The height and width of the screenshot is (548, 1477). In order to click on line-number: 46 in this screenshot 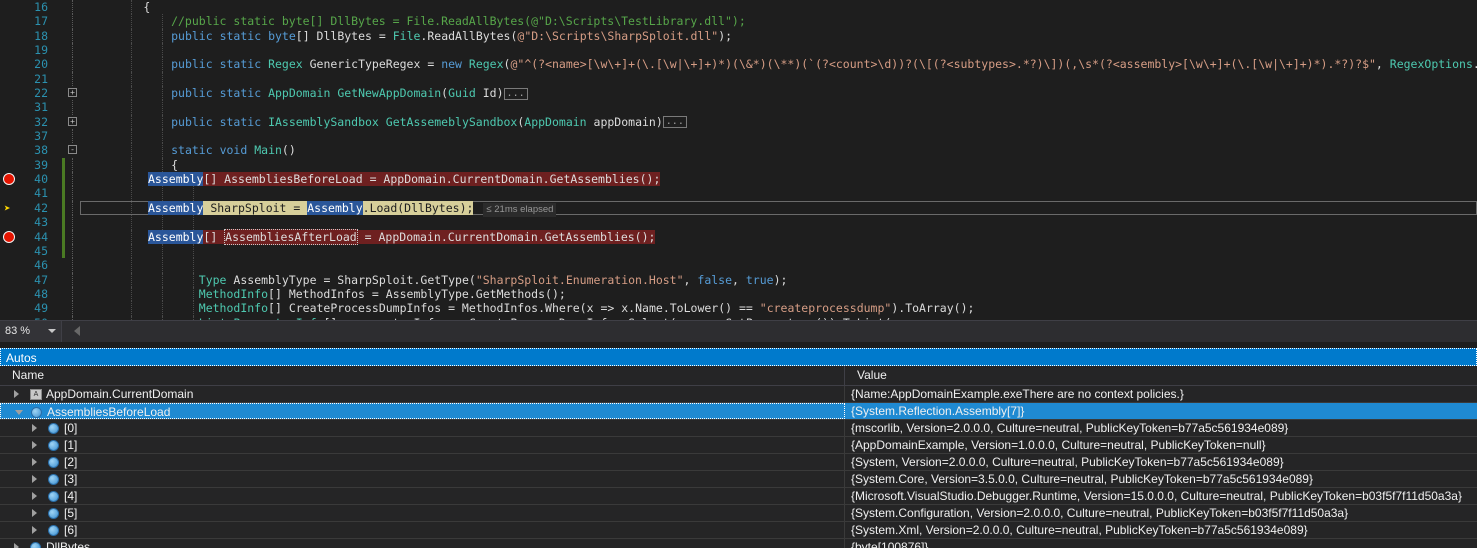, I will do `click(41, 265)`.